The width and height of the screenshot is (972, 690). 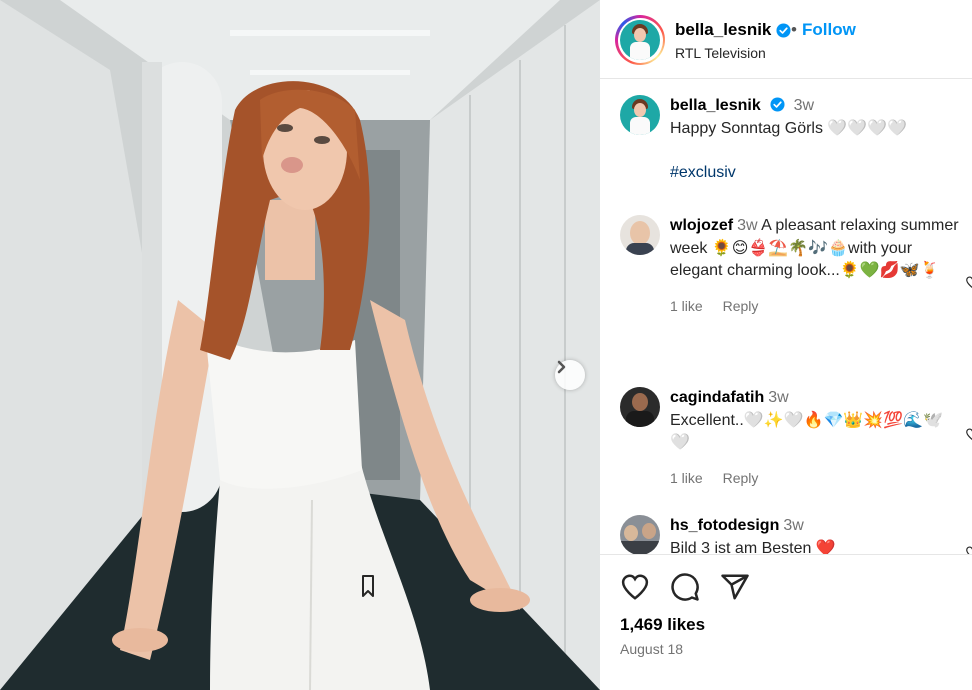 What do you see at coordinates (815, 173) in the screenshot?
I see `caption-hashtag: #exclusiv` at bounding box center [815, 173].